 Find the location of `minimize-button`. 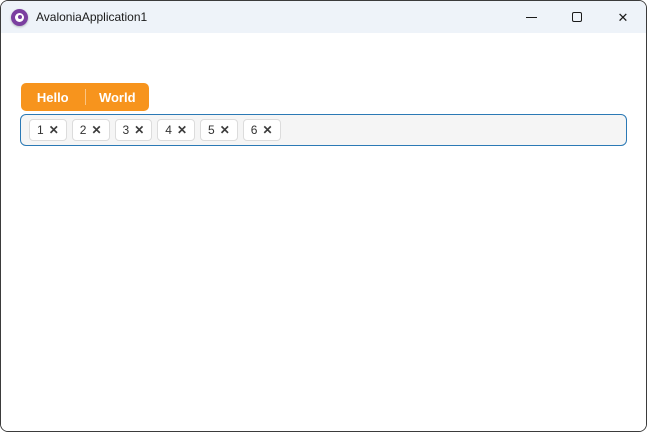

minimize-button is located at coordinates (531, 17).